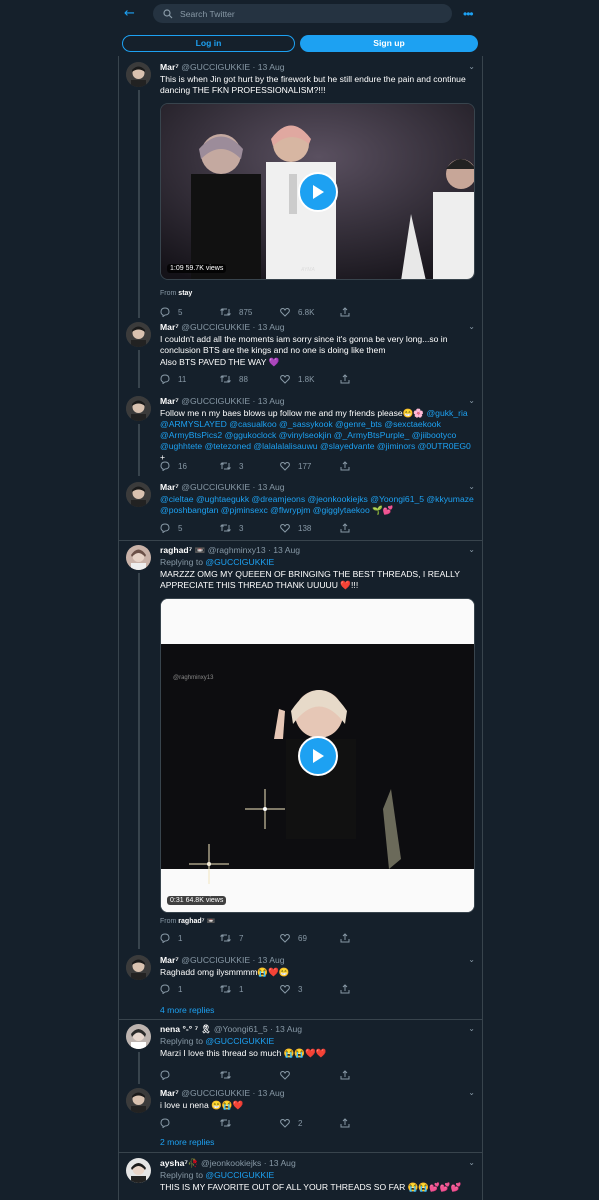  I want to click on like-button: 2, so click(310, 1123).